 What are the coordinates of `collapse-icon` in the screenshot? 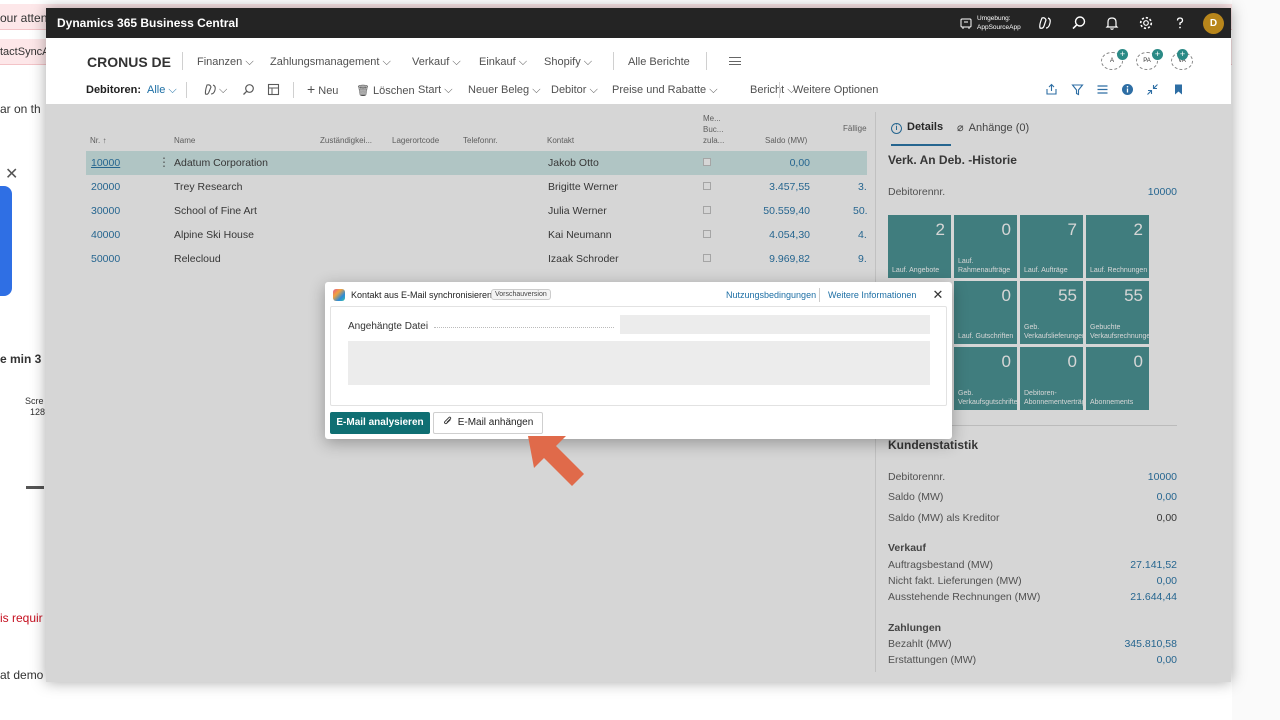 It's located at (1152, 89).